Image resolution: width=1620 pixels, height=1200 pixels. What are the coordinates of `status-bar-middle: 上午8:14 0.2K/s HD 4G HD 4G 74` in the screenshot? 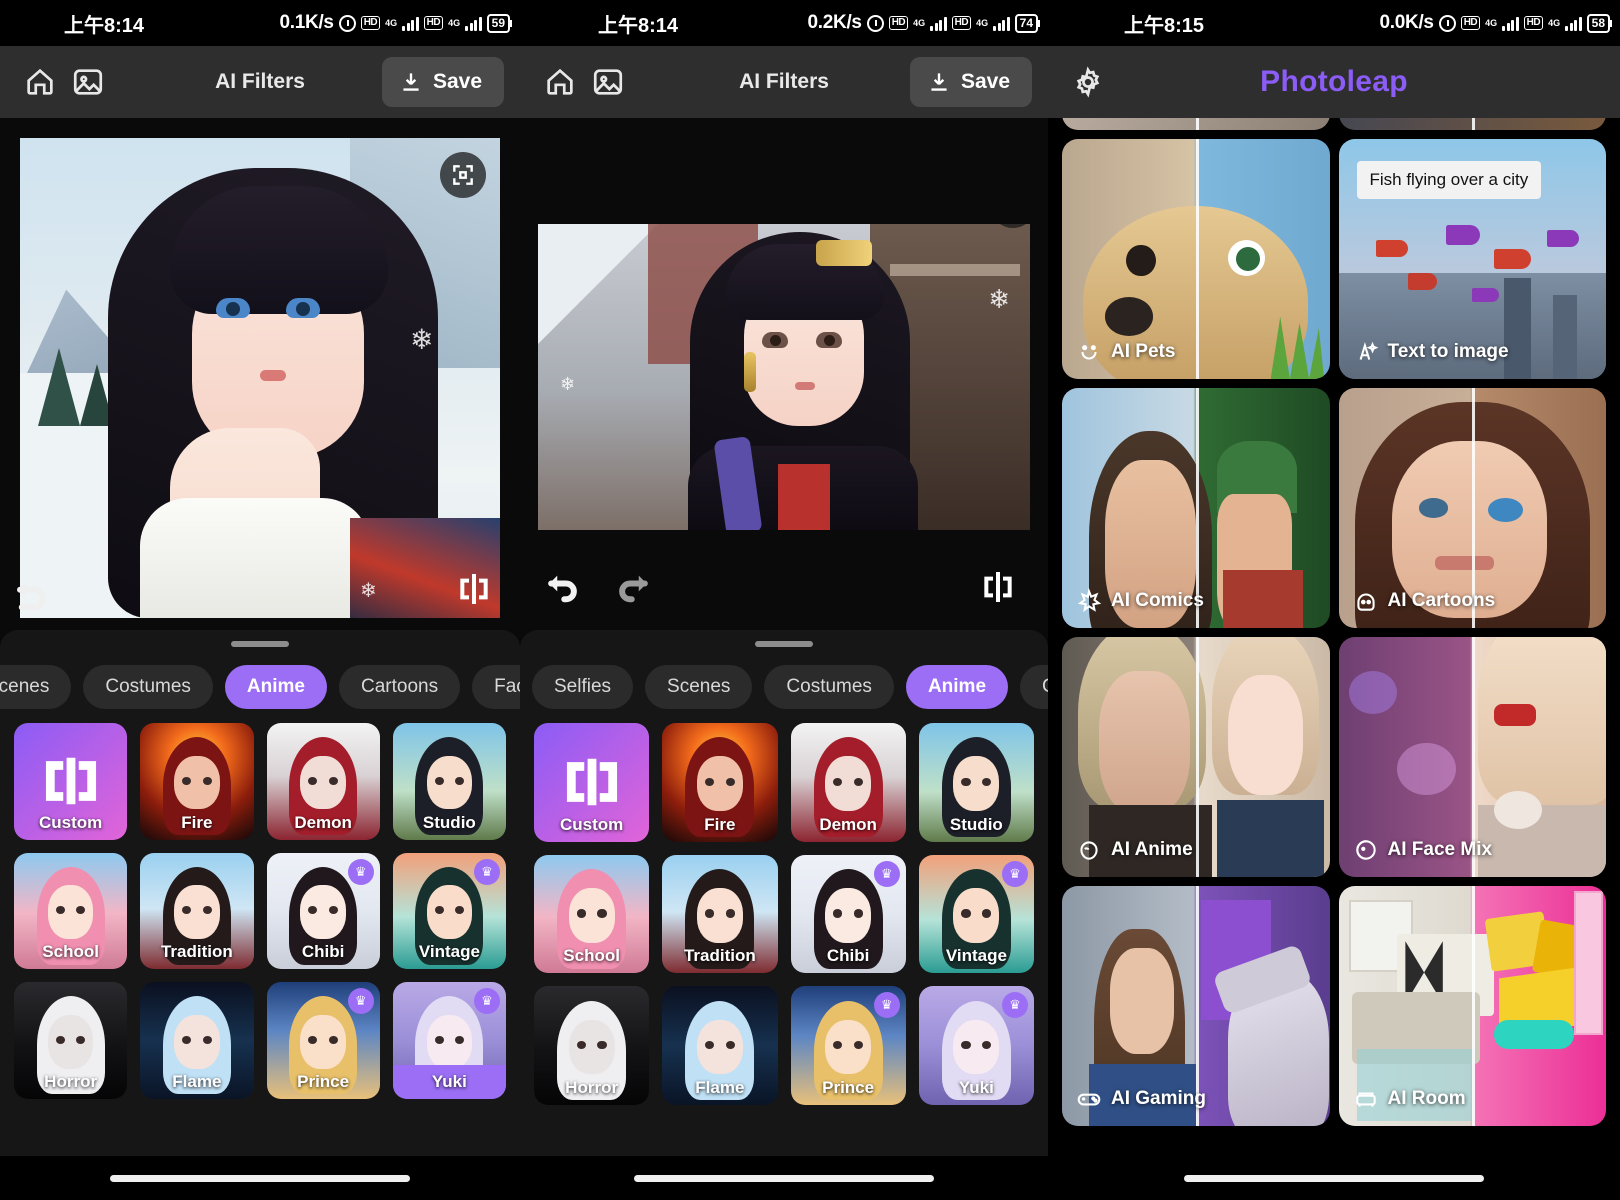 It's located at (784, 23).